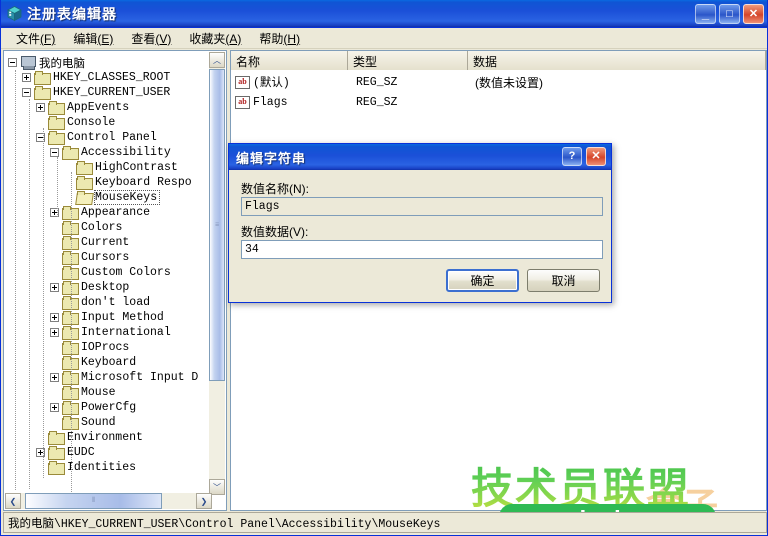 The height and width of the screenshot is (536, 768). What do you see at coordinates (94, 407) in the screenshot?
I see `tree-item-powercfg: PowerCfg` at bounding box center [94, 407].